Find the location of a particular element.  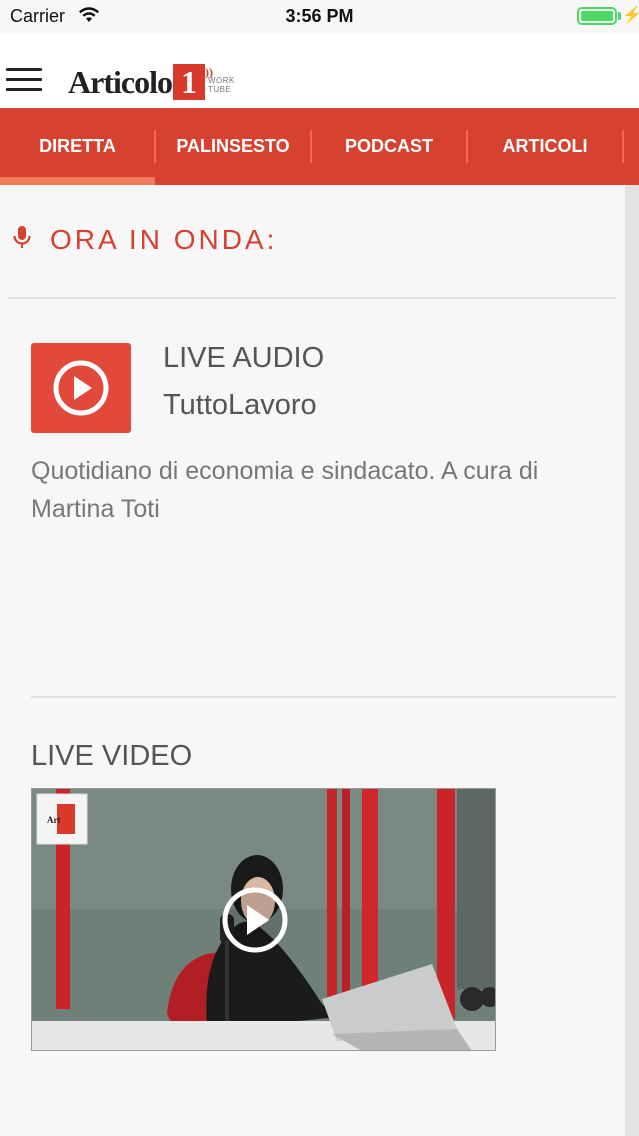

status-bar: Carrier 3:56 PM ⚡ is located at coordinates (319, 17).